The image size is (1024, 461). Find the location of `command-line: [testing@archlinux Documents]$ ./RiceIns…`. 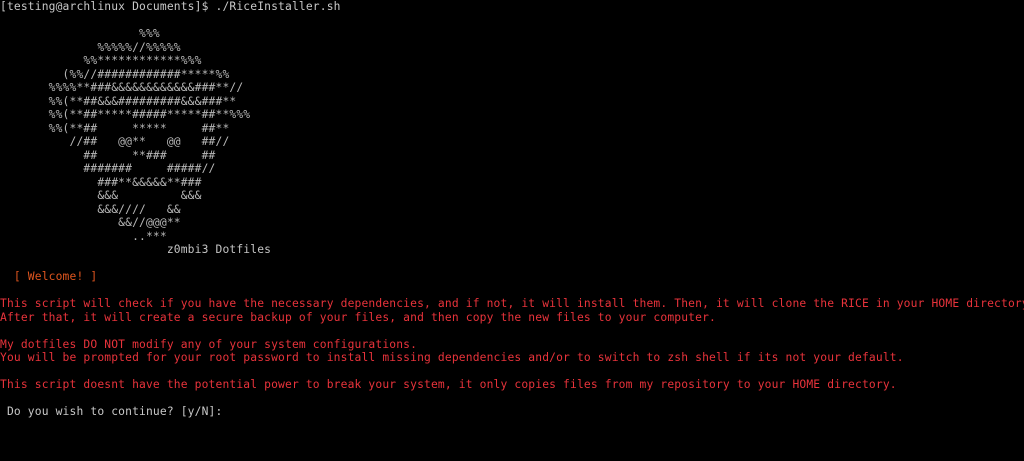

command-line: [testing@archlinux Documents]$ ./RiceIns… is located at coordinates (170, 6).